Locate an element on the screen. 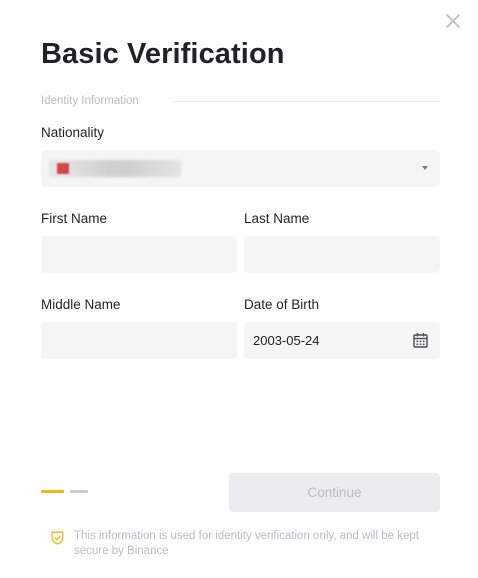 The width and height of the screenshot is (478, 578). first-name-input is located at coordinates (139, 254).